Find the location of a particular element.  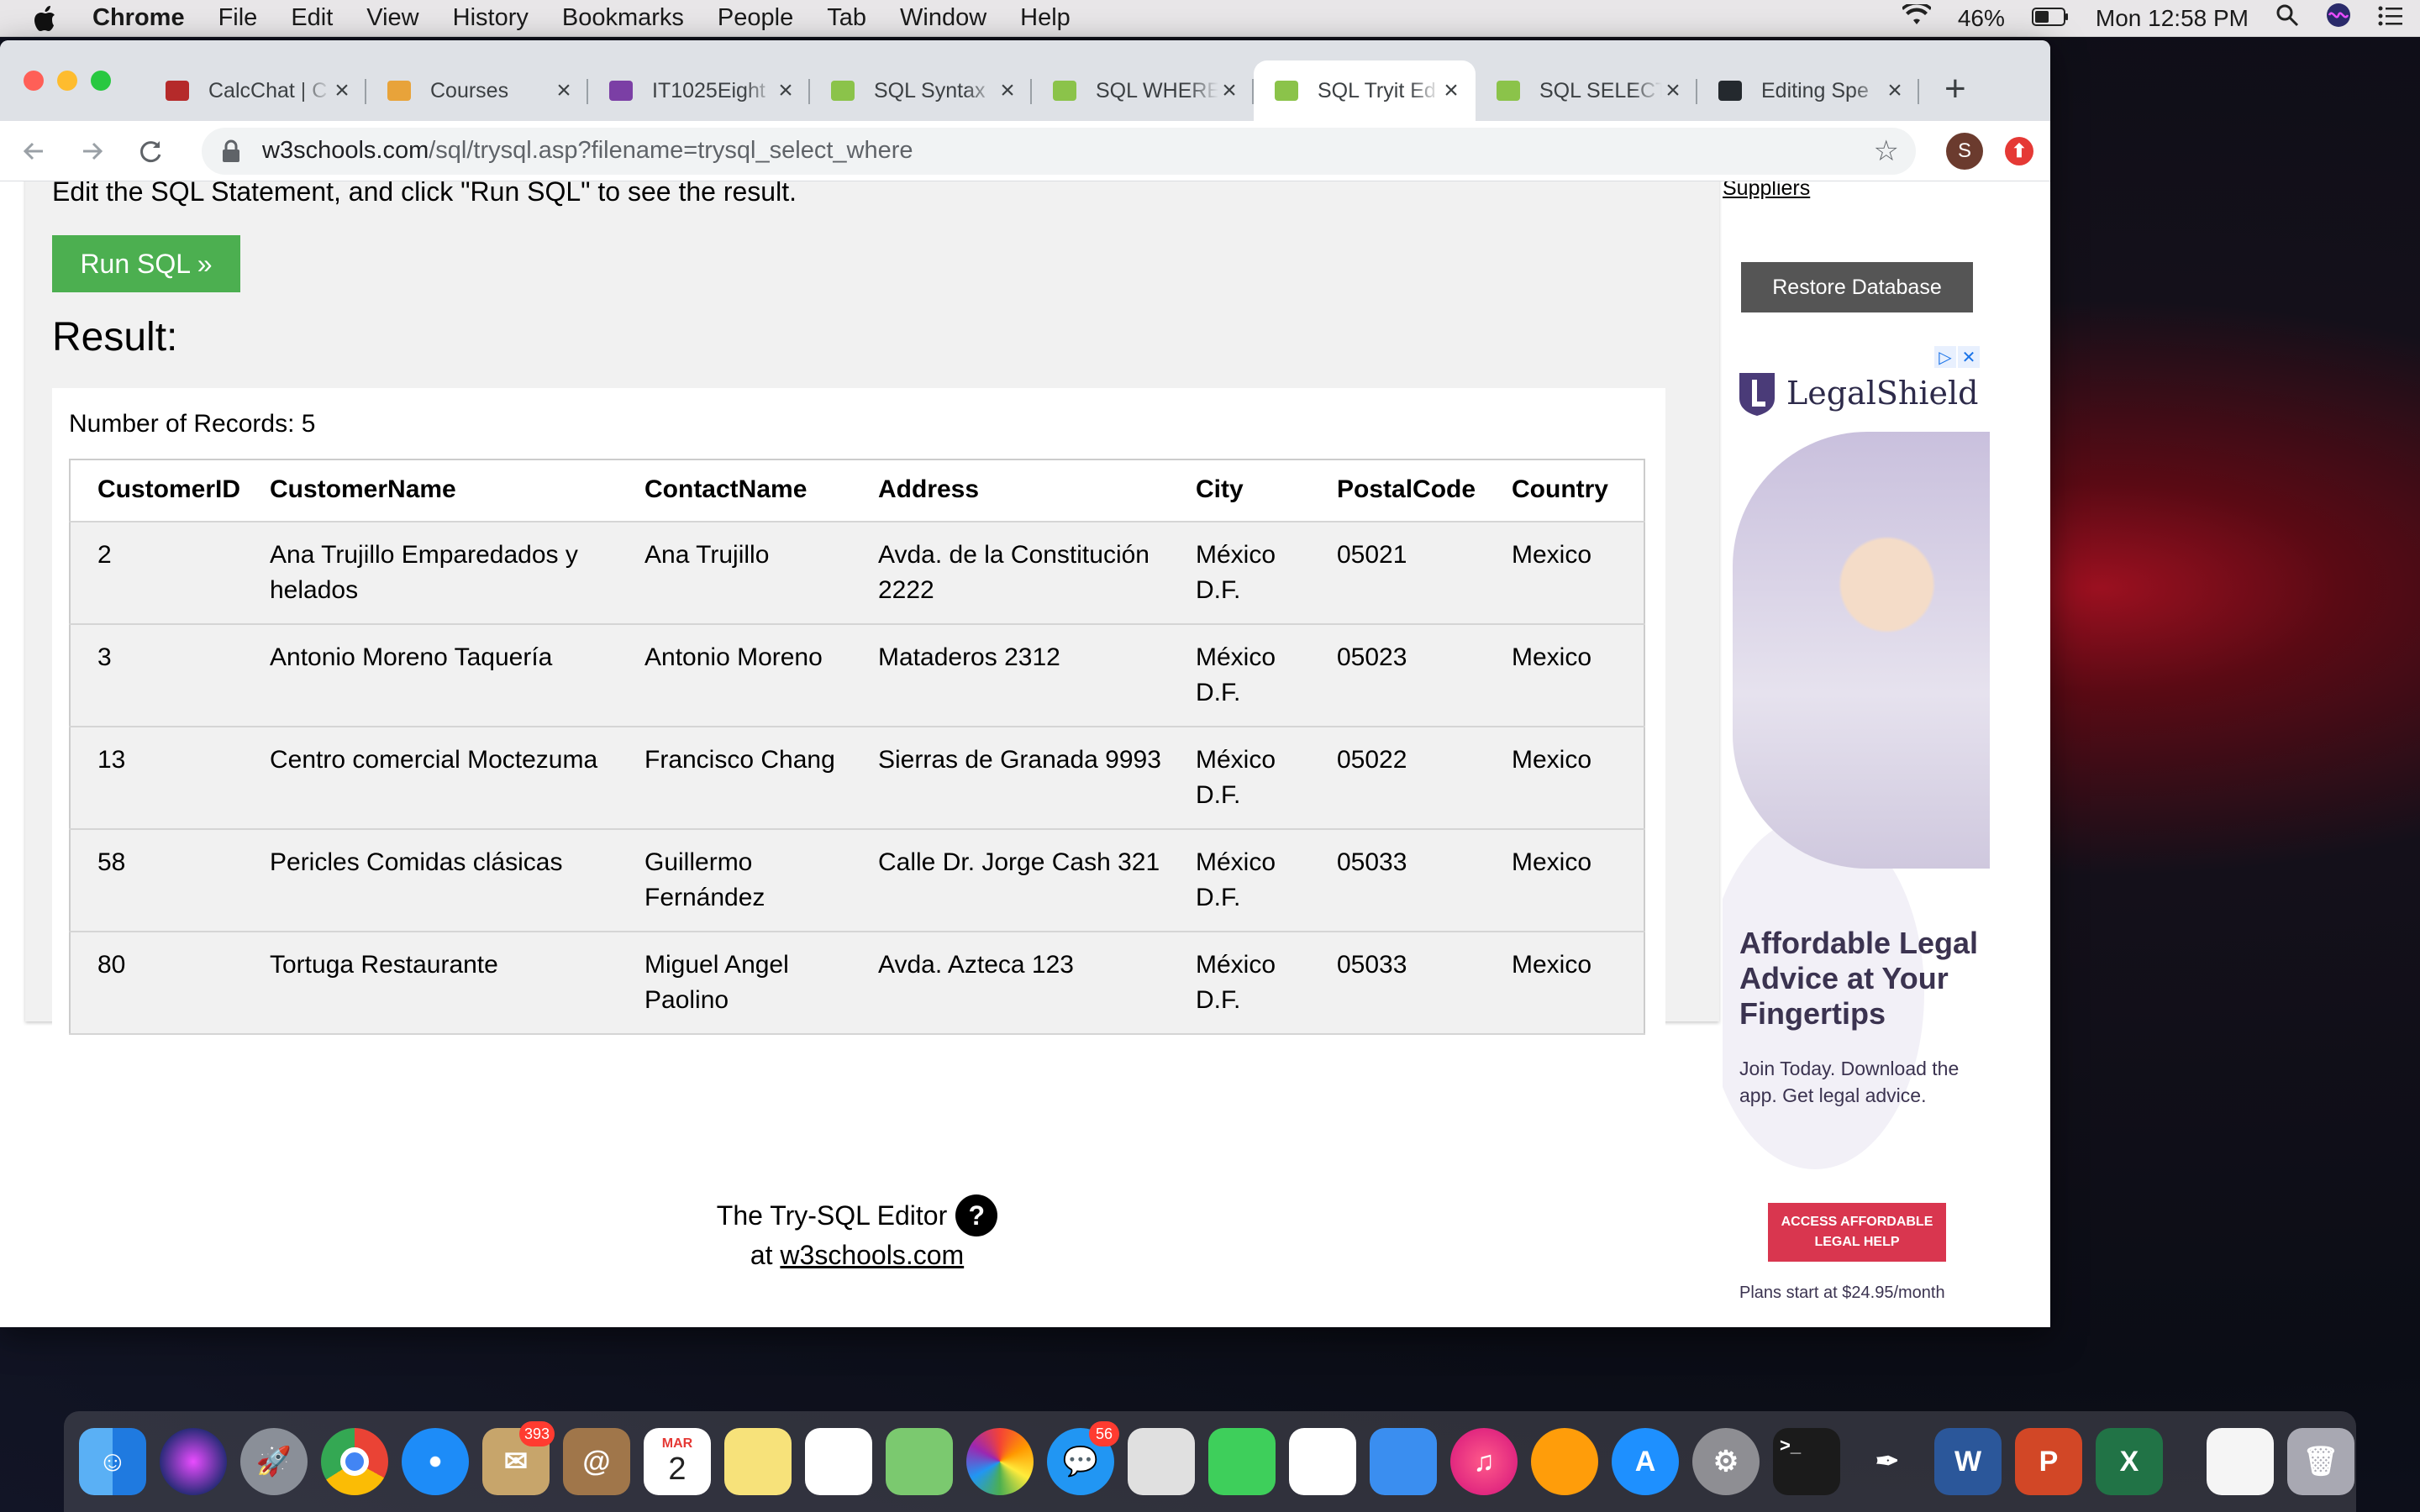

numbers-icon is located at coordinates (1322, 1461).